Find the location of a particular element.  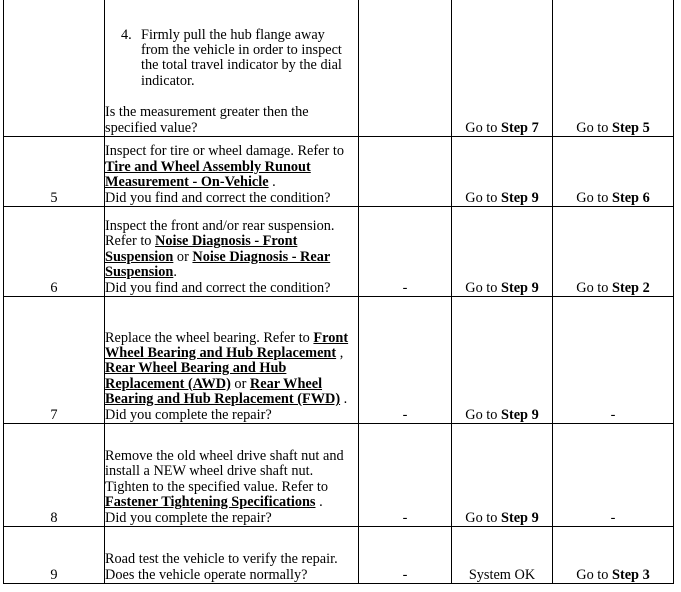

step-number-cell: 7 is located at coordinates (54, 360).